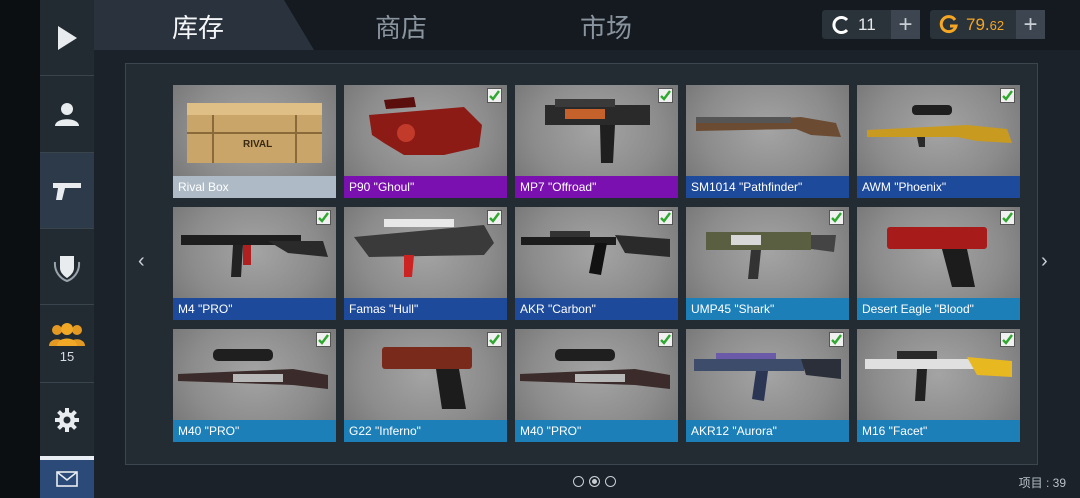 The image size is (1080, 498). I want to click on item-name-label: P90 "Ghoul", so click(425, 187).